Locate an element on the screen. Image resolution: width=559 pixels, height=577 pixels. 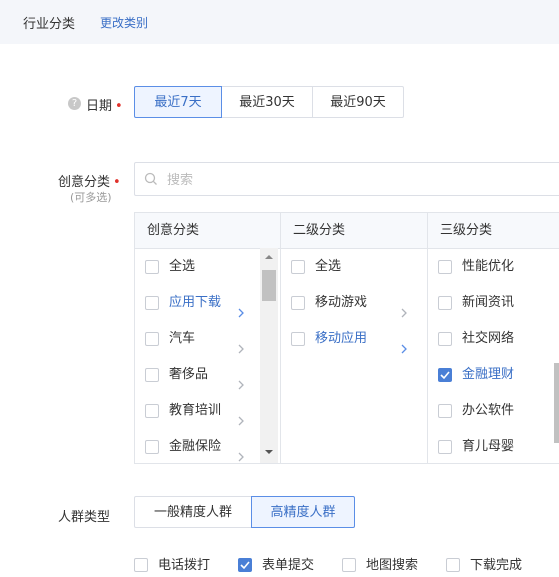
change-category-link: 更改类别 is located at coordinates (124, 22).